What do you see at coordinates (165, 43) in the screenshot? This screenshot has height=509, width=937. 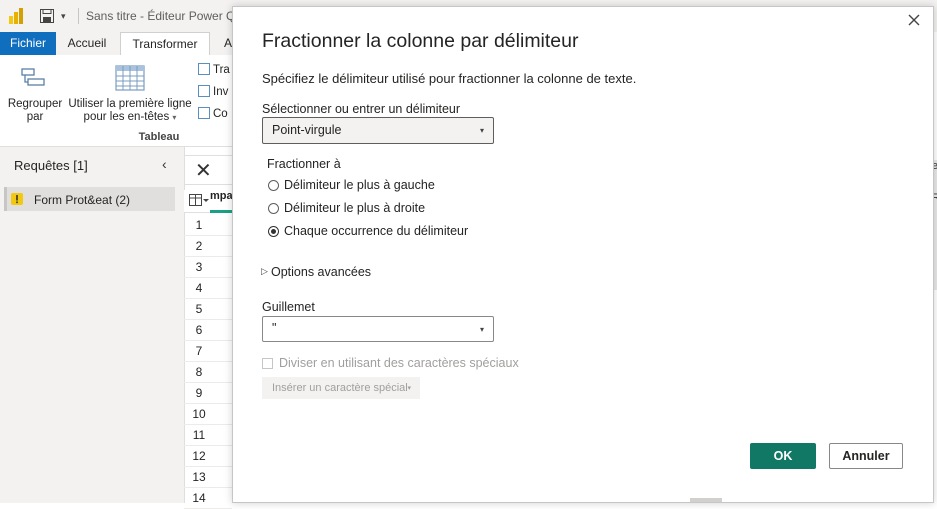 I see `tab-transformer: Transformer` at bounding box center [165, 43].